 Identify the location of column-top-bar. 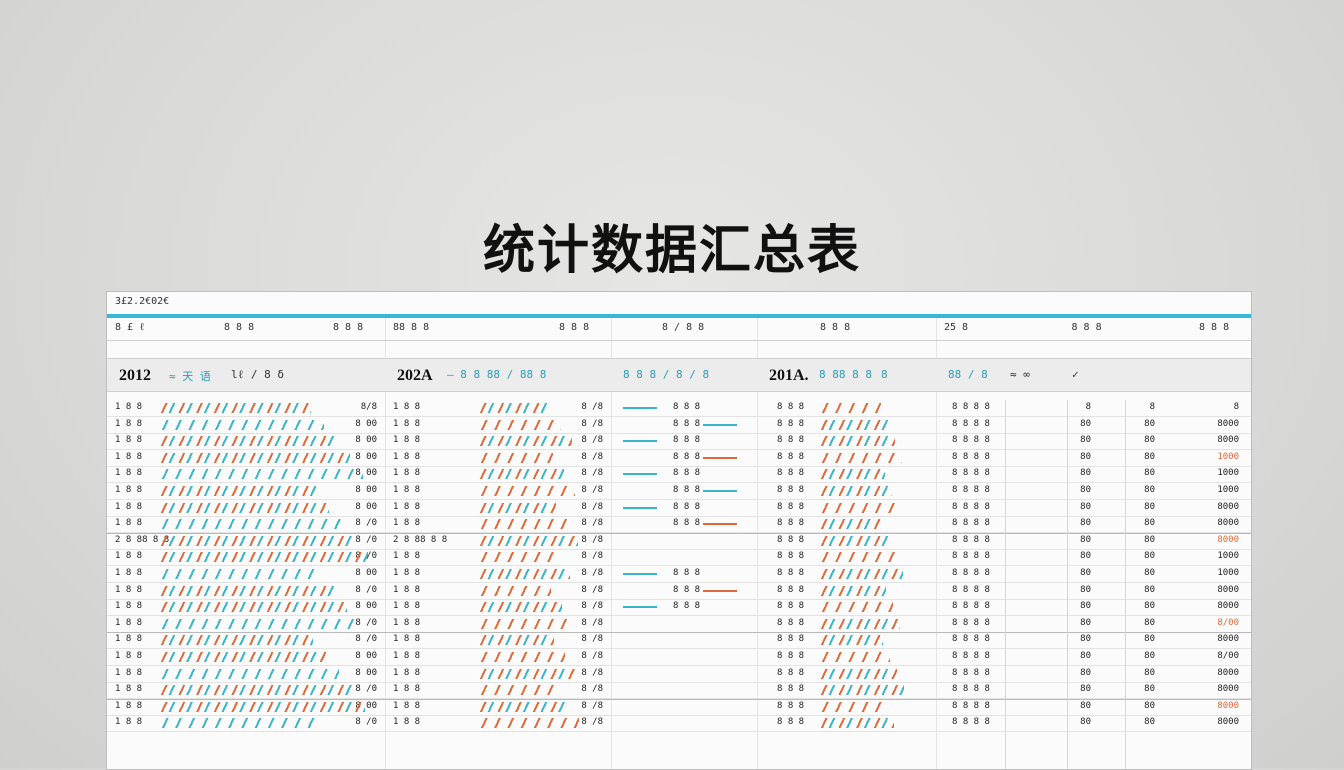
(498, 303).